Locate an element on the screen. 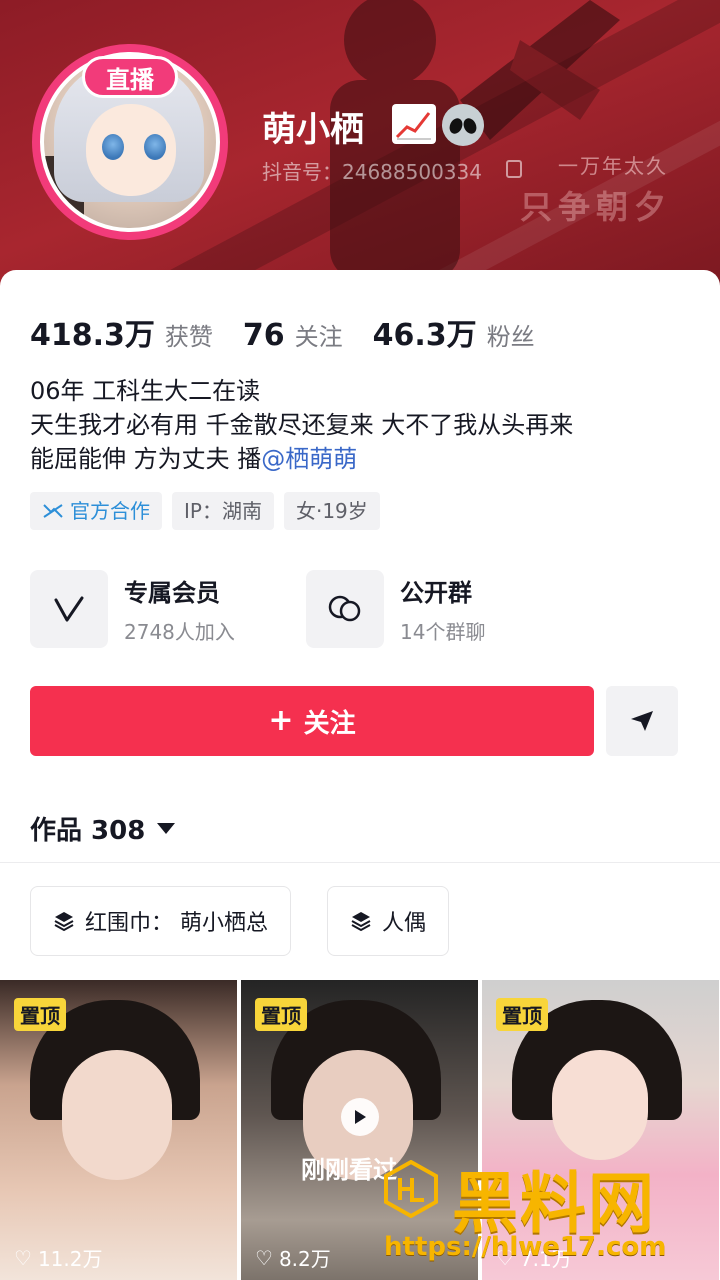 Image resolution: width=720 pixels, height=1280 pixels. divider is located at coordinates (360, 862).